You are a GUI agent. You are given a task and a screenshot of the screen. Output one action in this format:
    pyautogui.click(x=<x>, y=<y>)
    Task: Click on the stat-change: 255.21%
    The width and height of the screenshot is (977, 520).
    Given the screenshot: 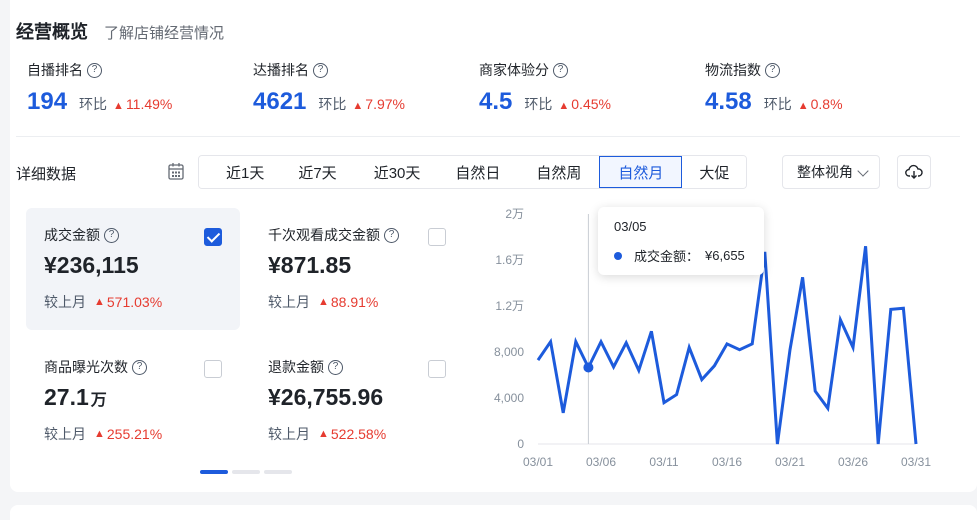 What is the action you would take?
    pyautogui.click(x=134, y=434)
    